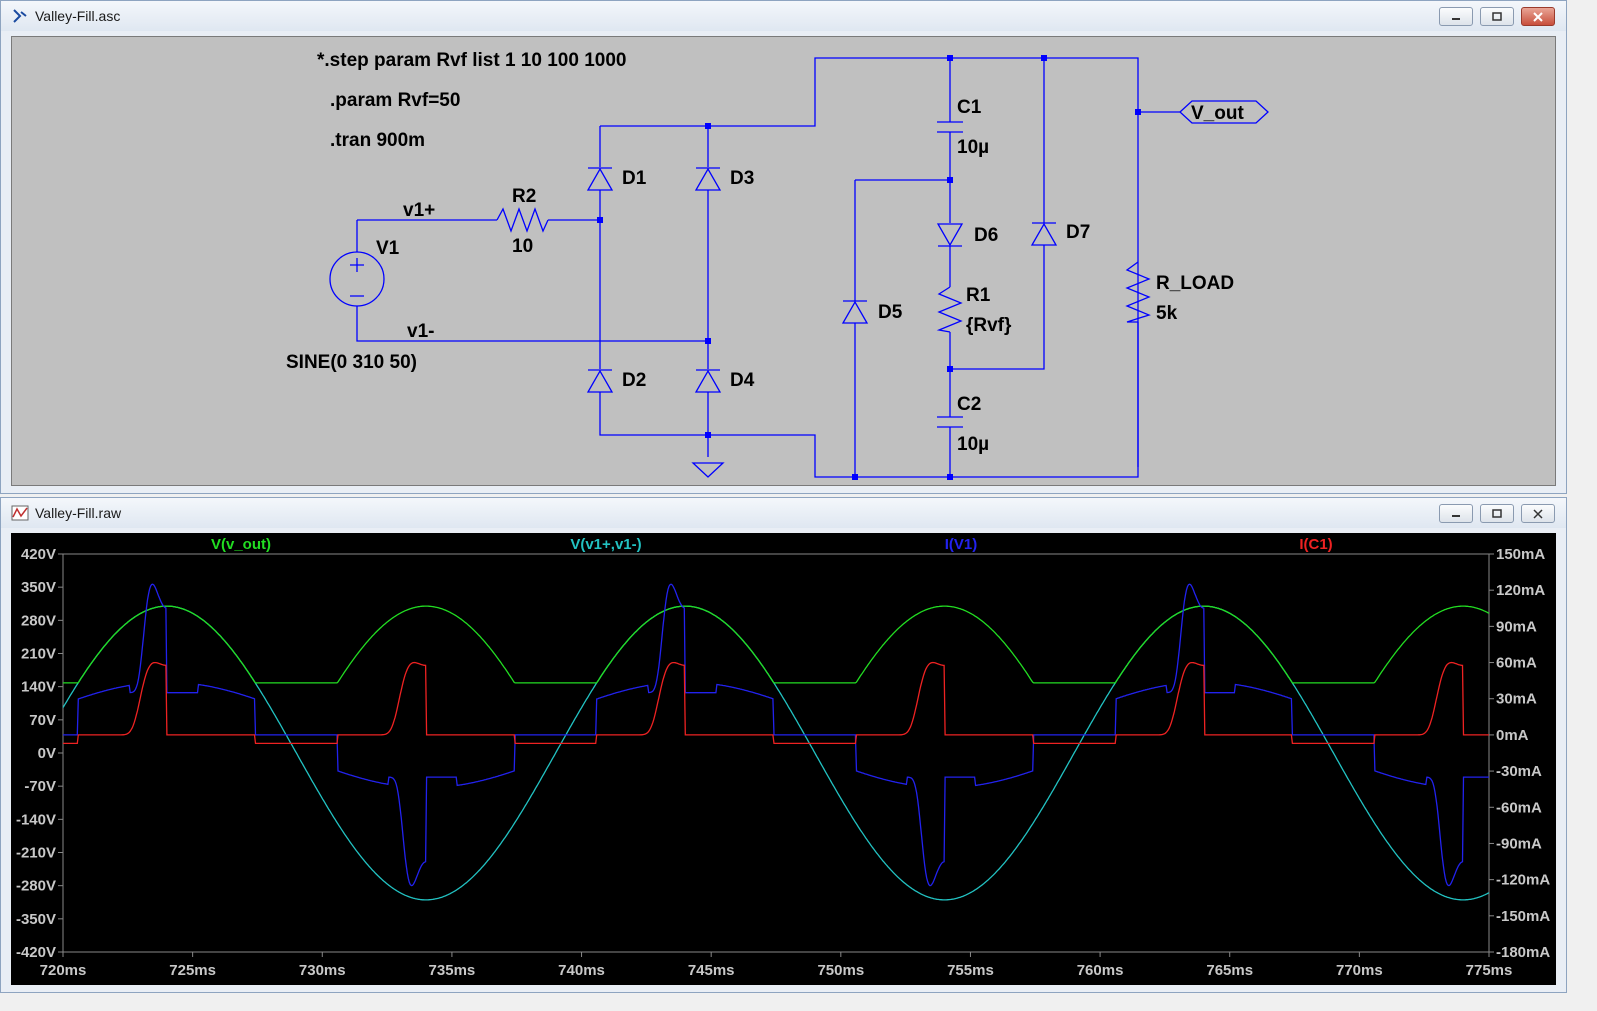 The width and height of the screenshot is (1597, 1011). I want to click on d2-label: D2, so click(634, 380).